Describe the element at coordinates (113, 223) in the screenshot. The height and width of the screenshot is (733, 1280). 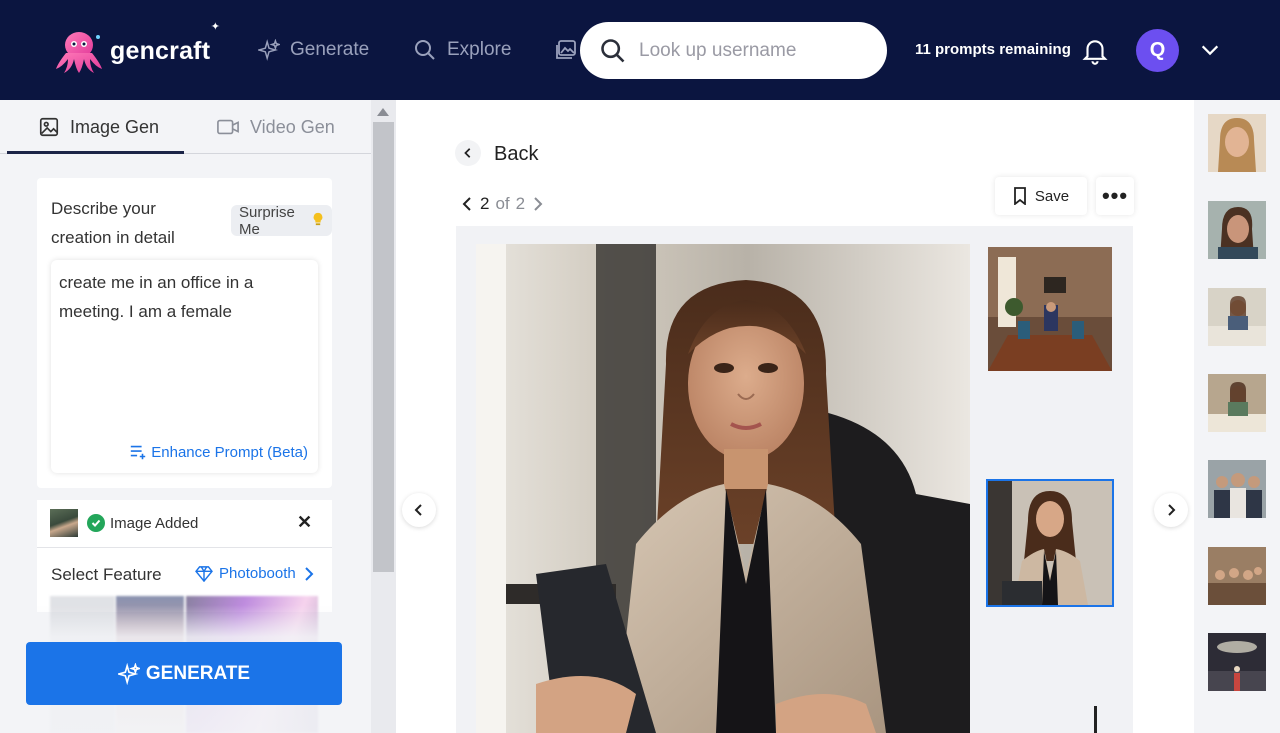
I see `prompt-label: Describe your creation in detail` at that location.